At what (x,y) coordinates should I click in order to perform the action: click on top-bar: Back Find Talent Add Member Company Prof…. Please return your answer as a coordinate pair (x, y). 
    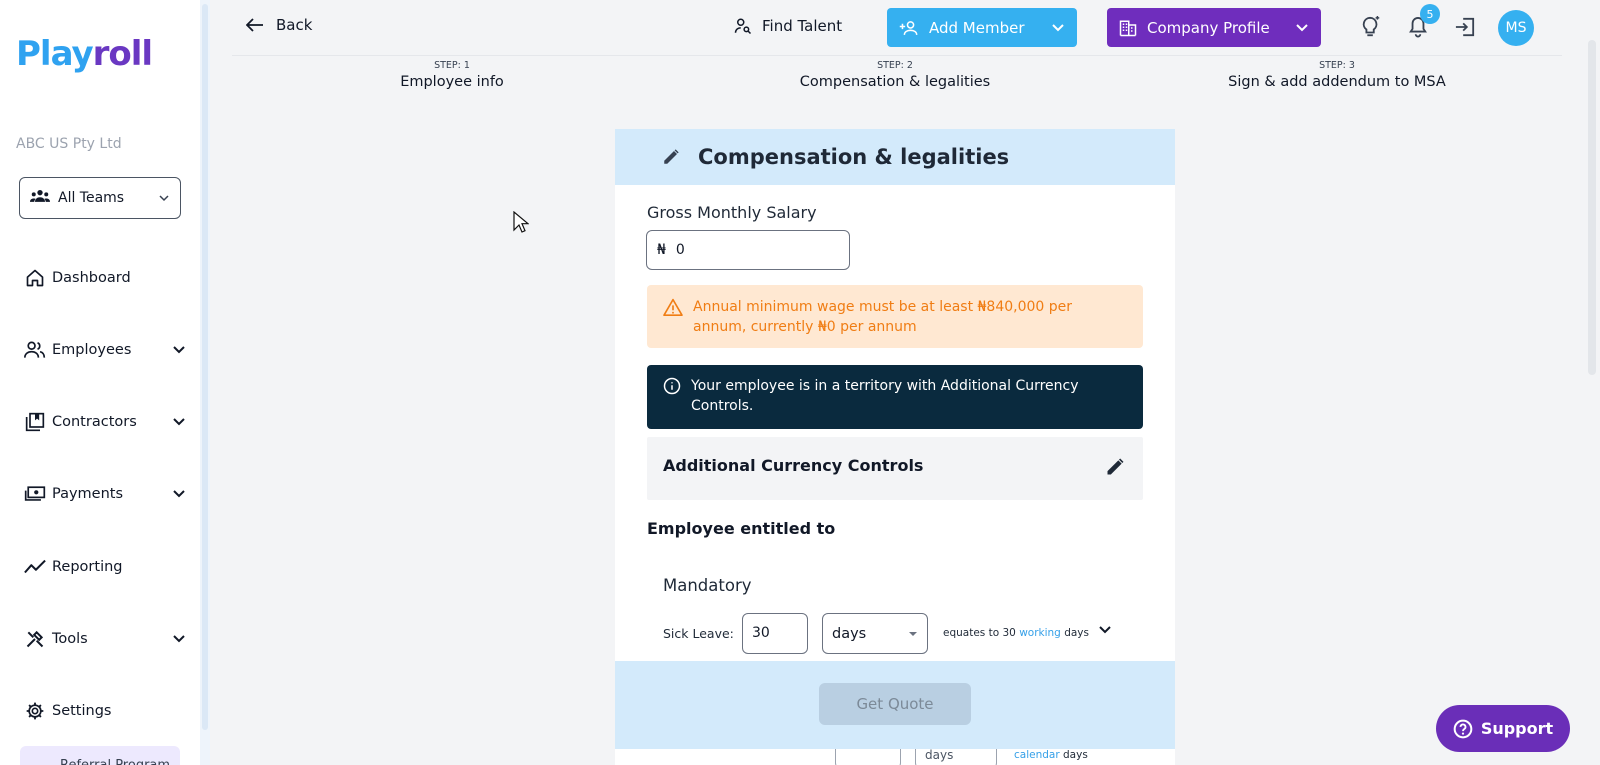
    Looking at the image, I should click on (897, 28).